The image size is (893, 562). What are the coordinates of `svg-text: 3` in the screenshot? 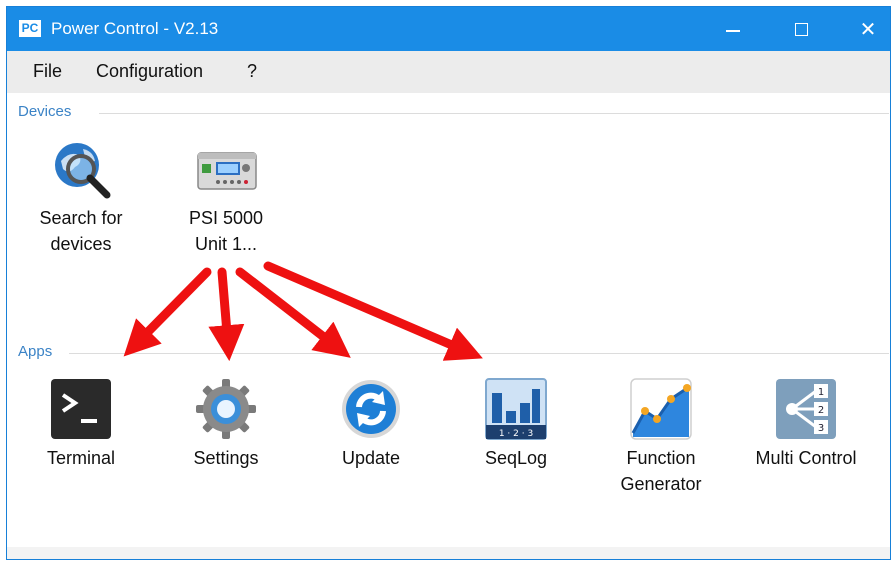 It's located at (821, 428).